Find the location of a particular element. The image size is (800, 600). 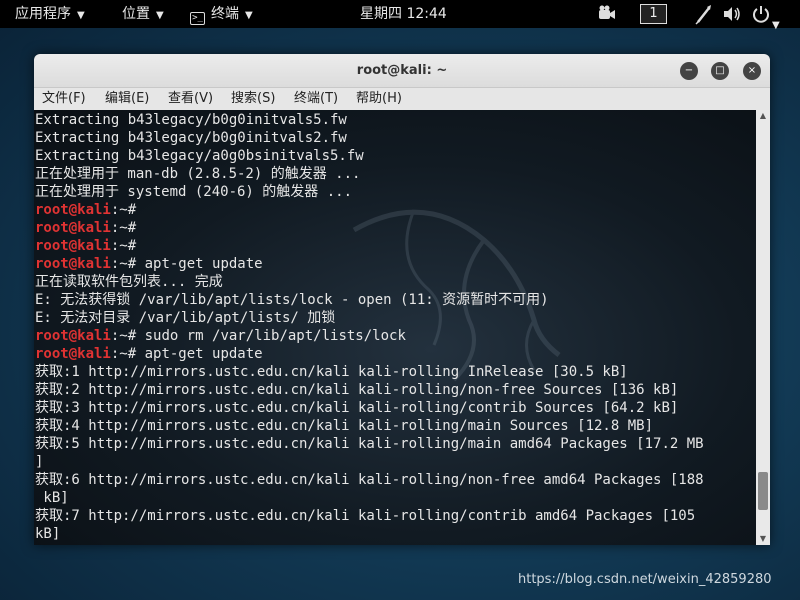

power-menu: ▼ is located at coordinates (770, 15).